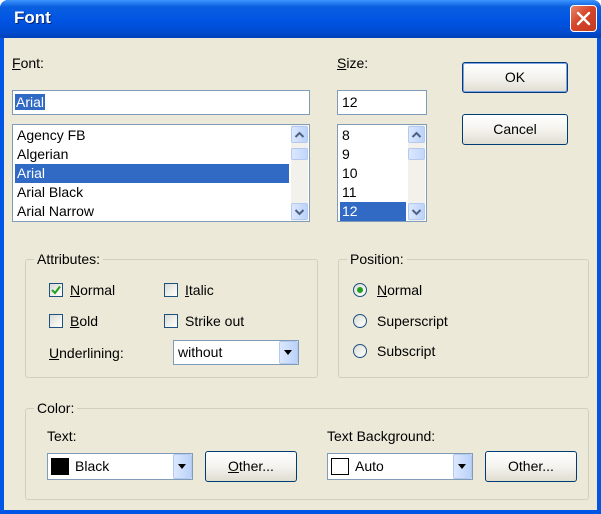 The image size is (601, 514). I want to click on font-list-item: Agency FB, so click(152, 135).